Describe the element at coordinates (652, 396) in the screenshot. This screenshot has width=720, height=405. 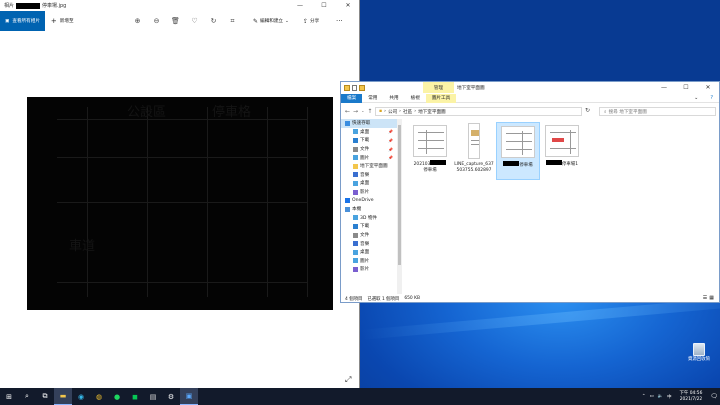
I see `network-icon: ▭` at that location.